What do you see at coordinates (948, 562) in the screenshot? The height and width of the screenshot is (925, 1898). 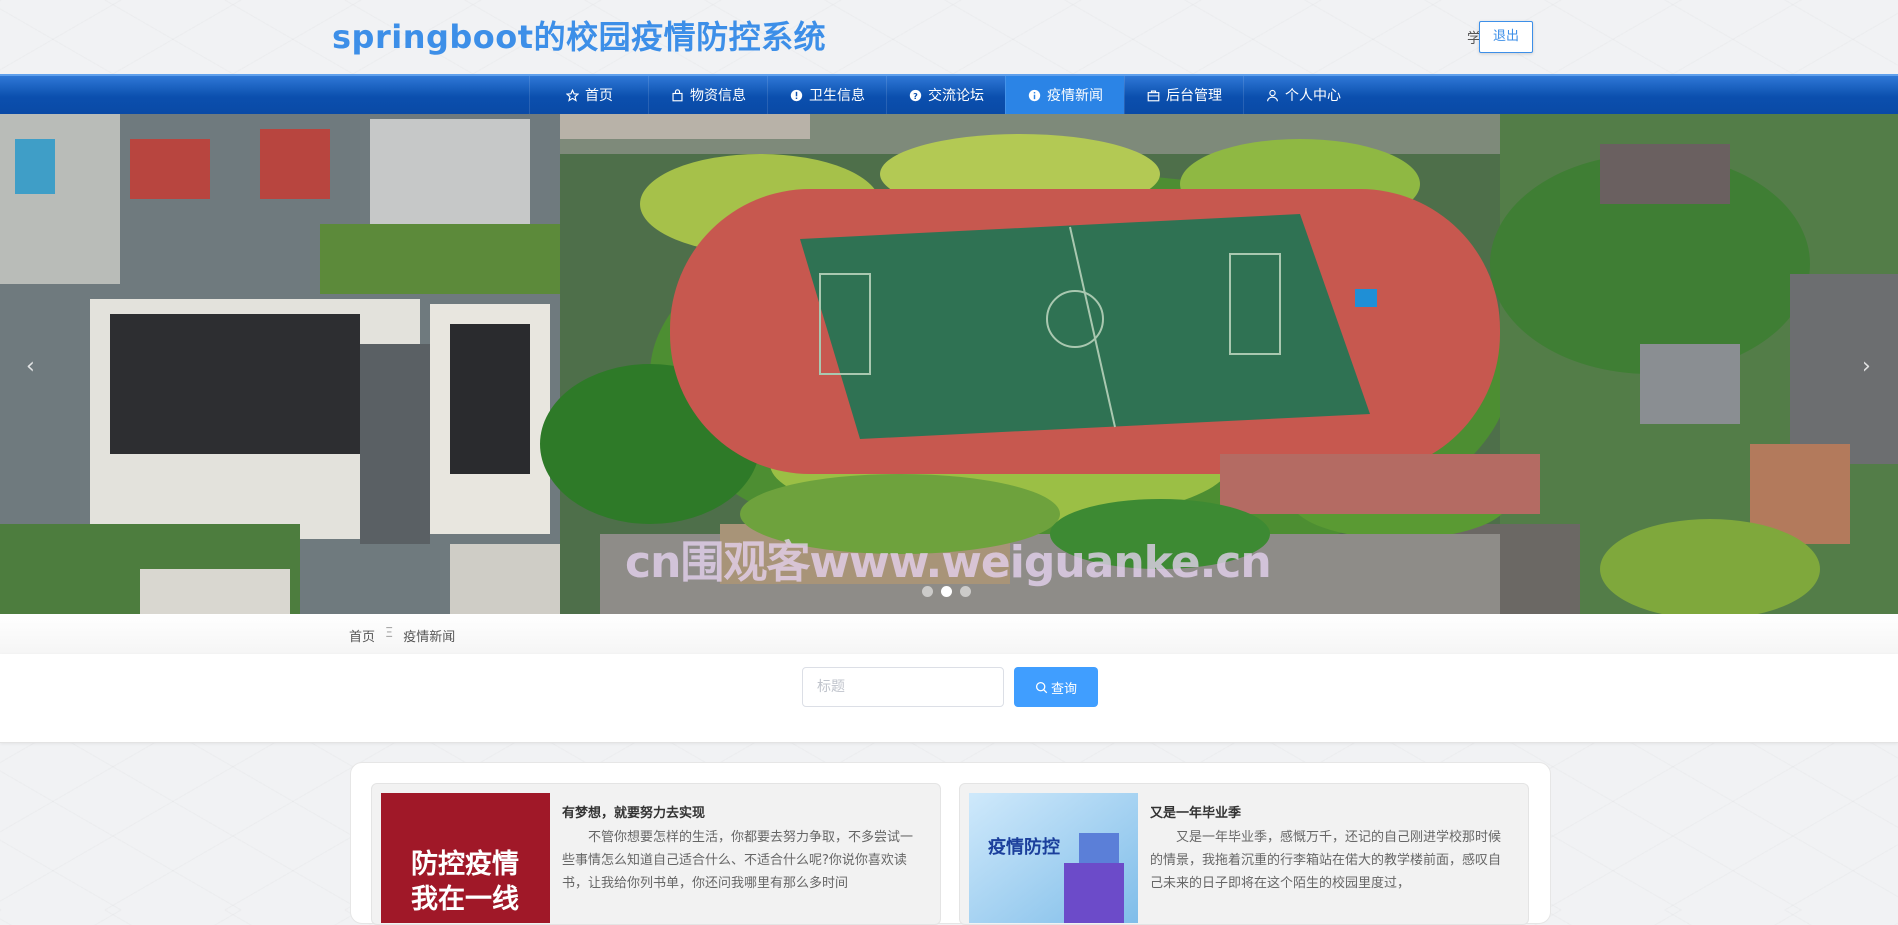 I see `watermark-text: cn围观客www.weiguanke.cn` at bounding box center [948, 562].